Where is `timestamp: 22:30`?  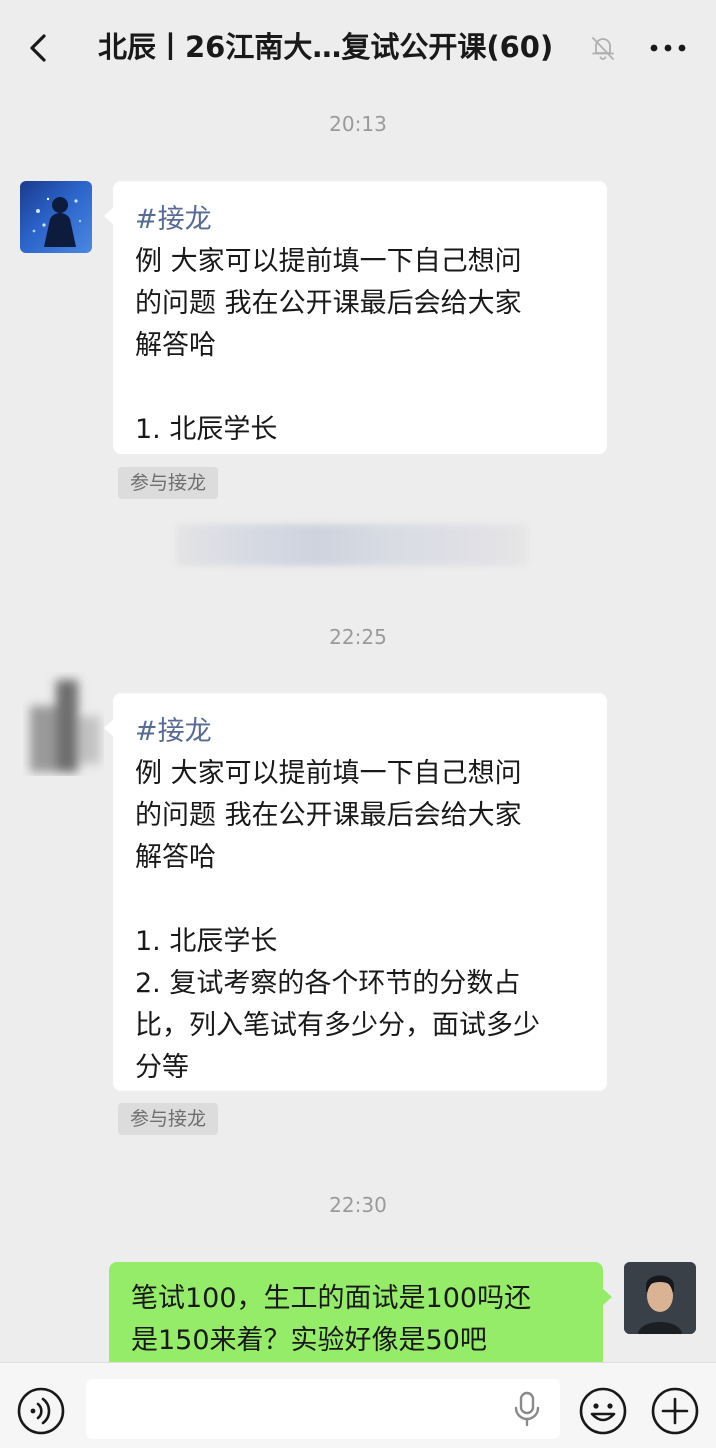 timestamp: 22:30 is located at coordinates (358, 1205).